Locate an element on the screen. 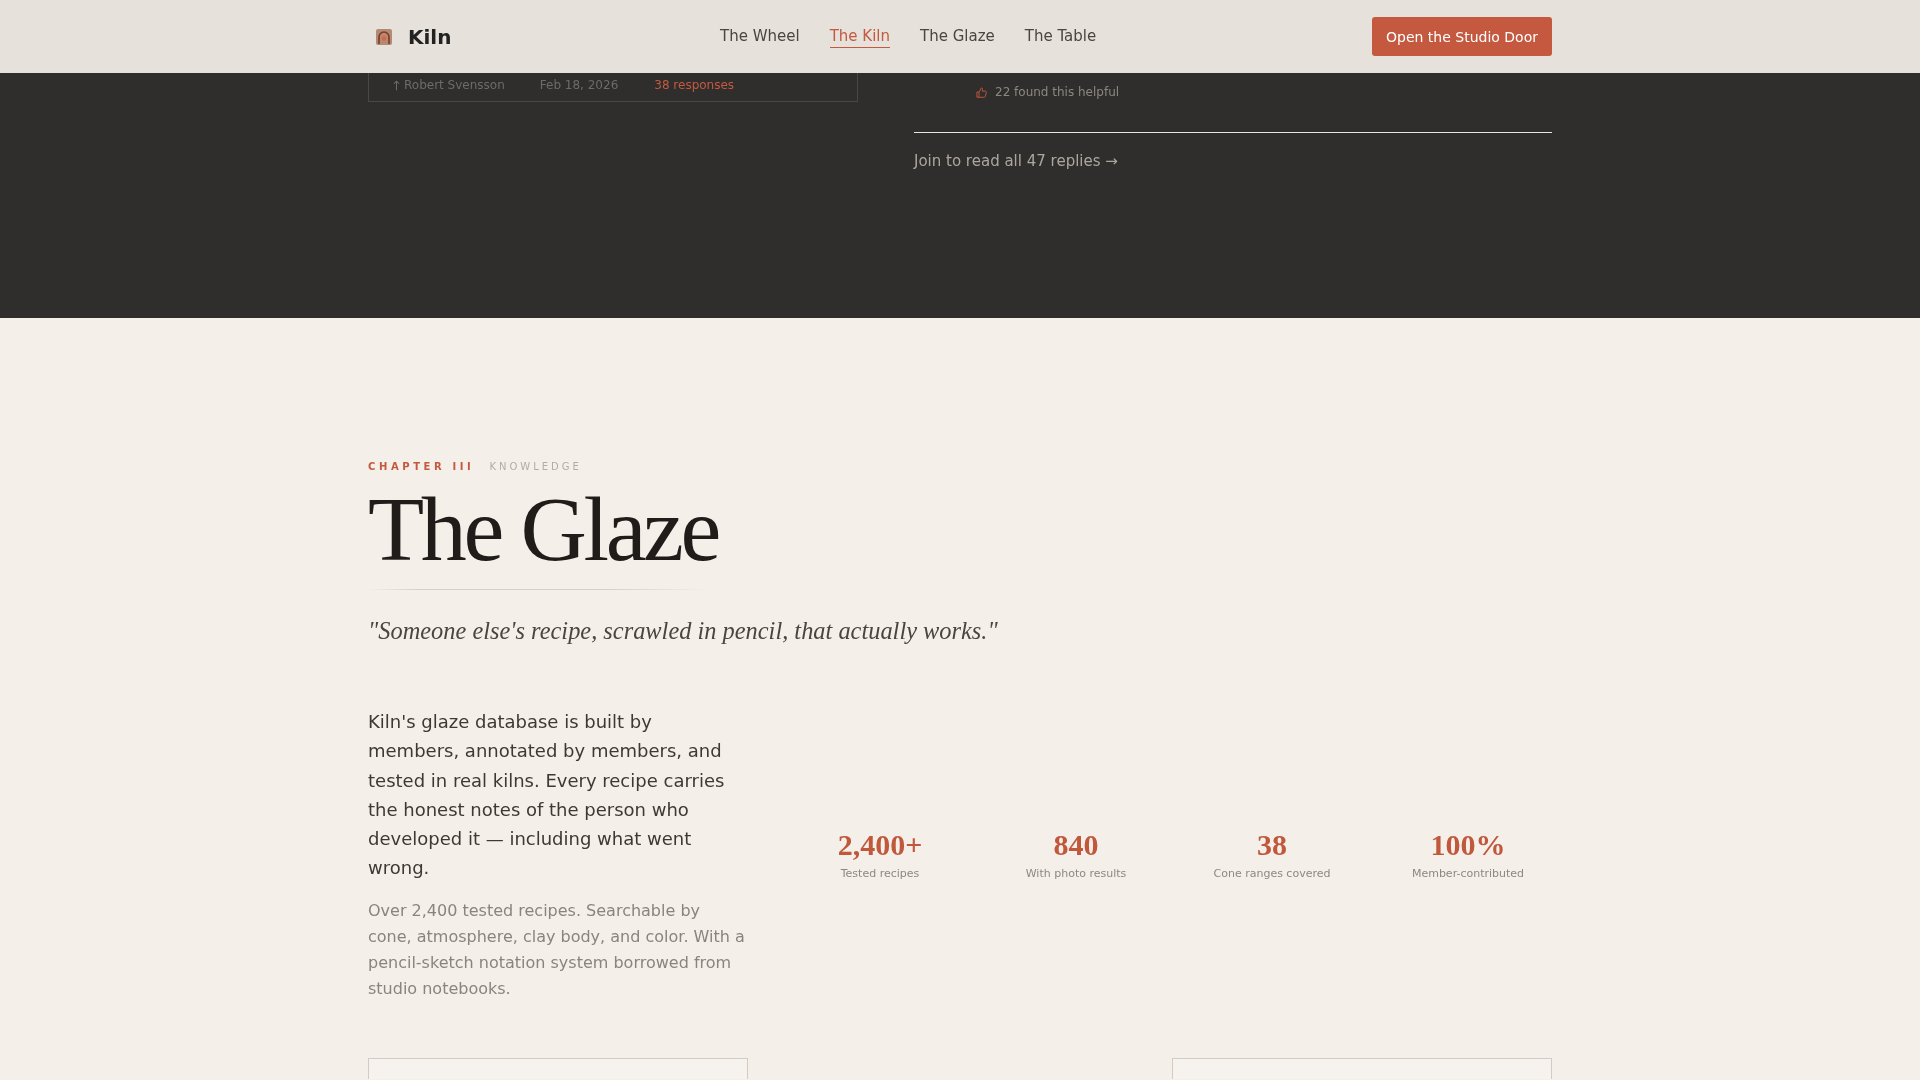 The image size is (1920, 1080). detail-paragraph: Over 2,400 tested recipes. Searchable by cone, atmosphere, clay body, and color. With a pencil-sketch notation system borrowed from studio notebooks. is located at coordinates (557, 949).